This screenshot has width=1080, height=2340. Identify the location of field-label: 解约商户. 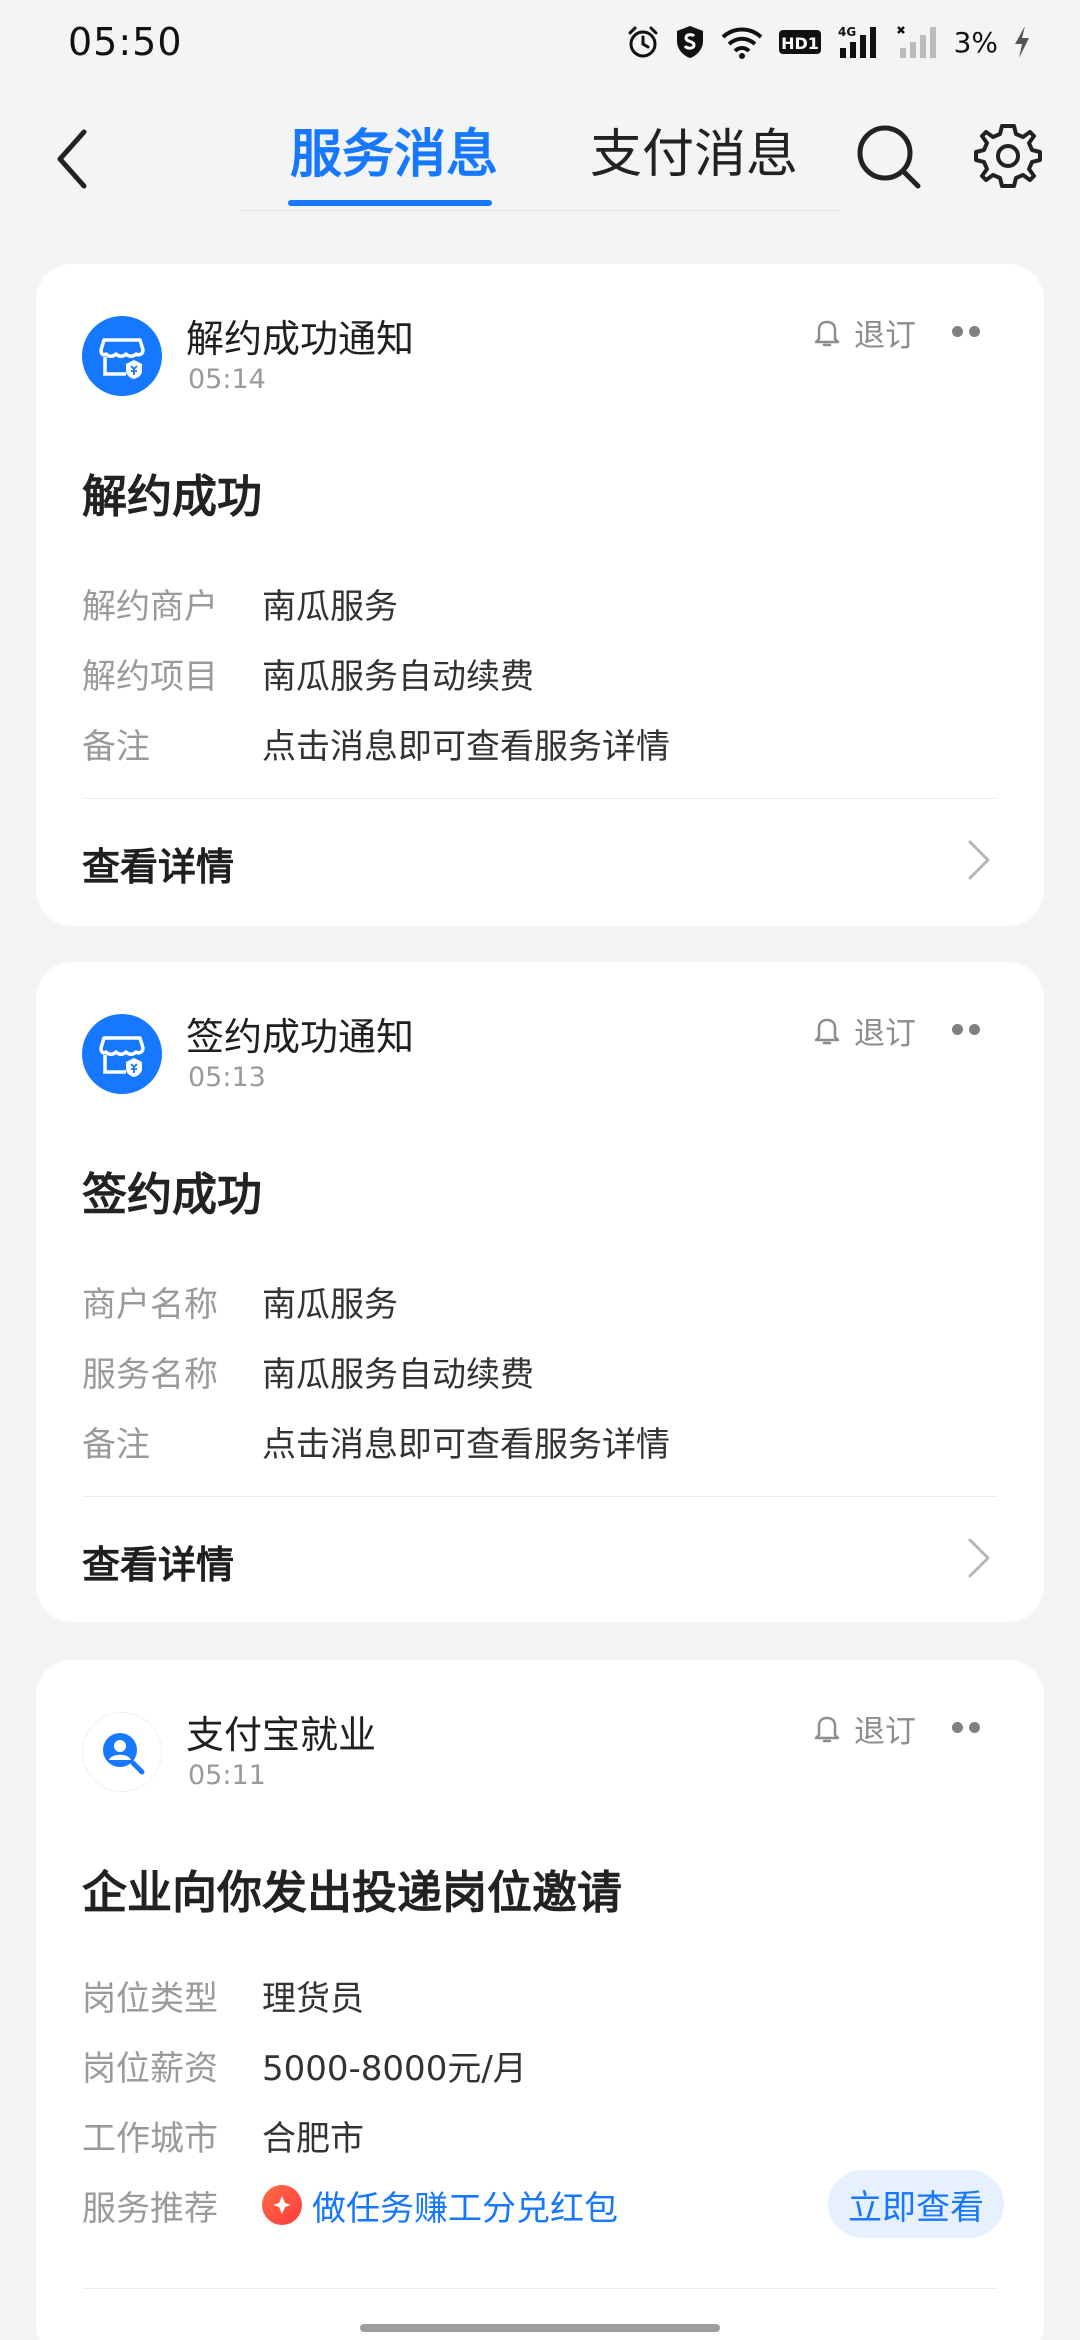
(150, 606).